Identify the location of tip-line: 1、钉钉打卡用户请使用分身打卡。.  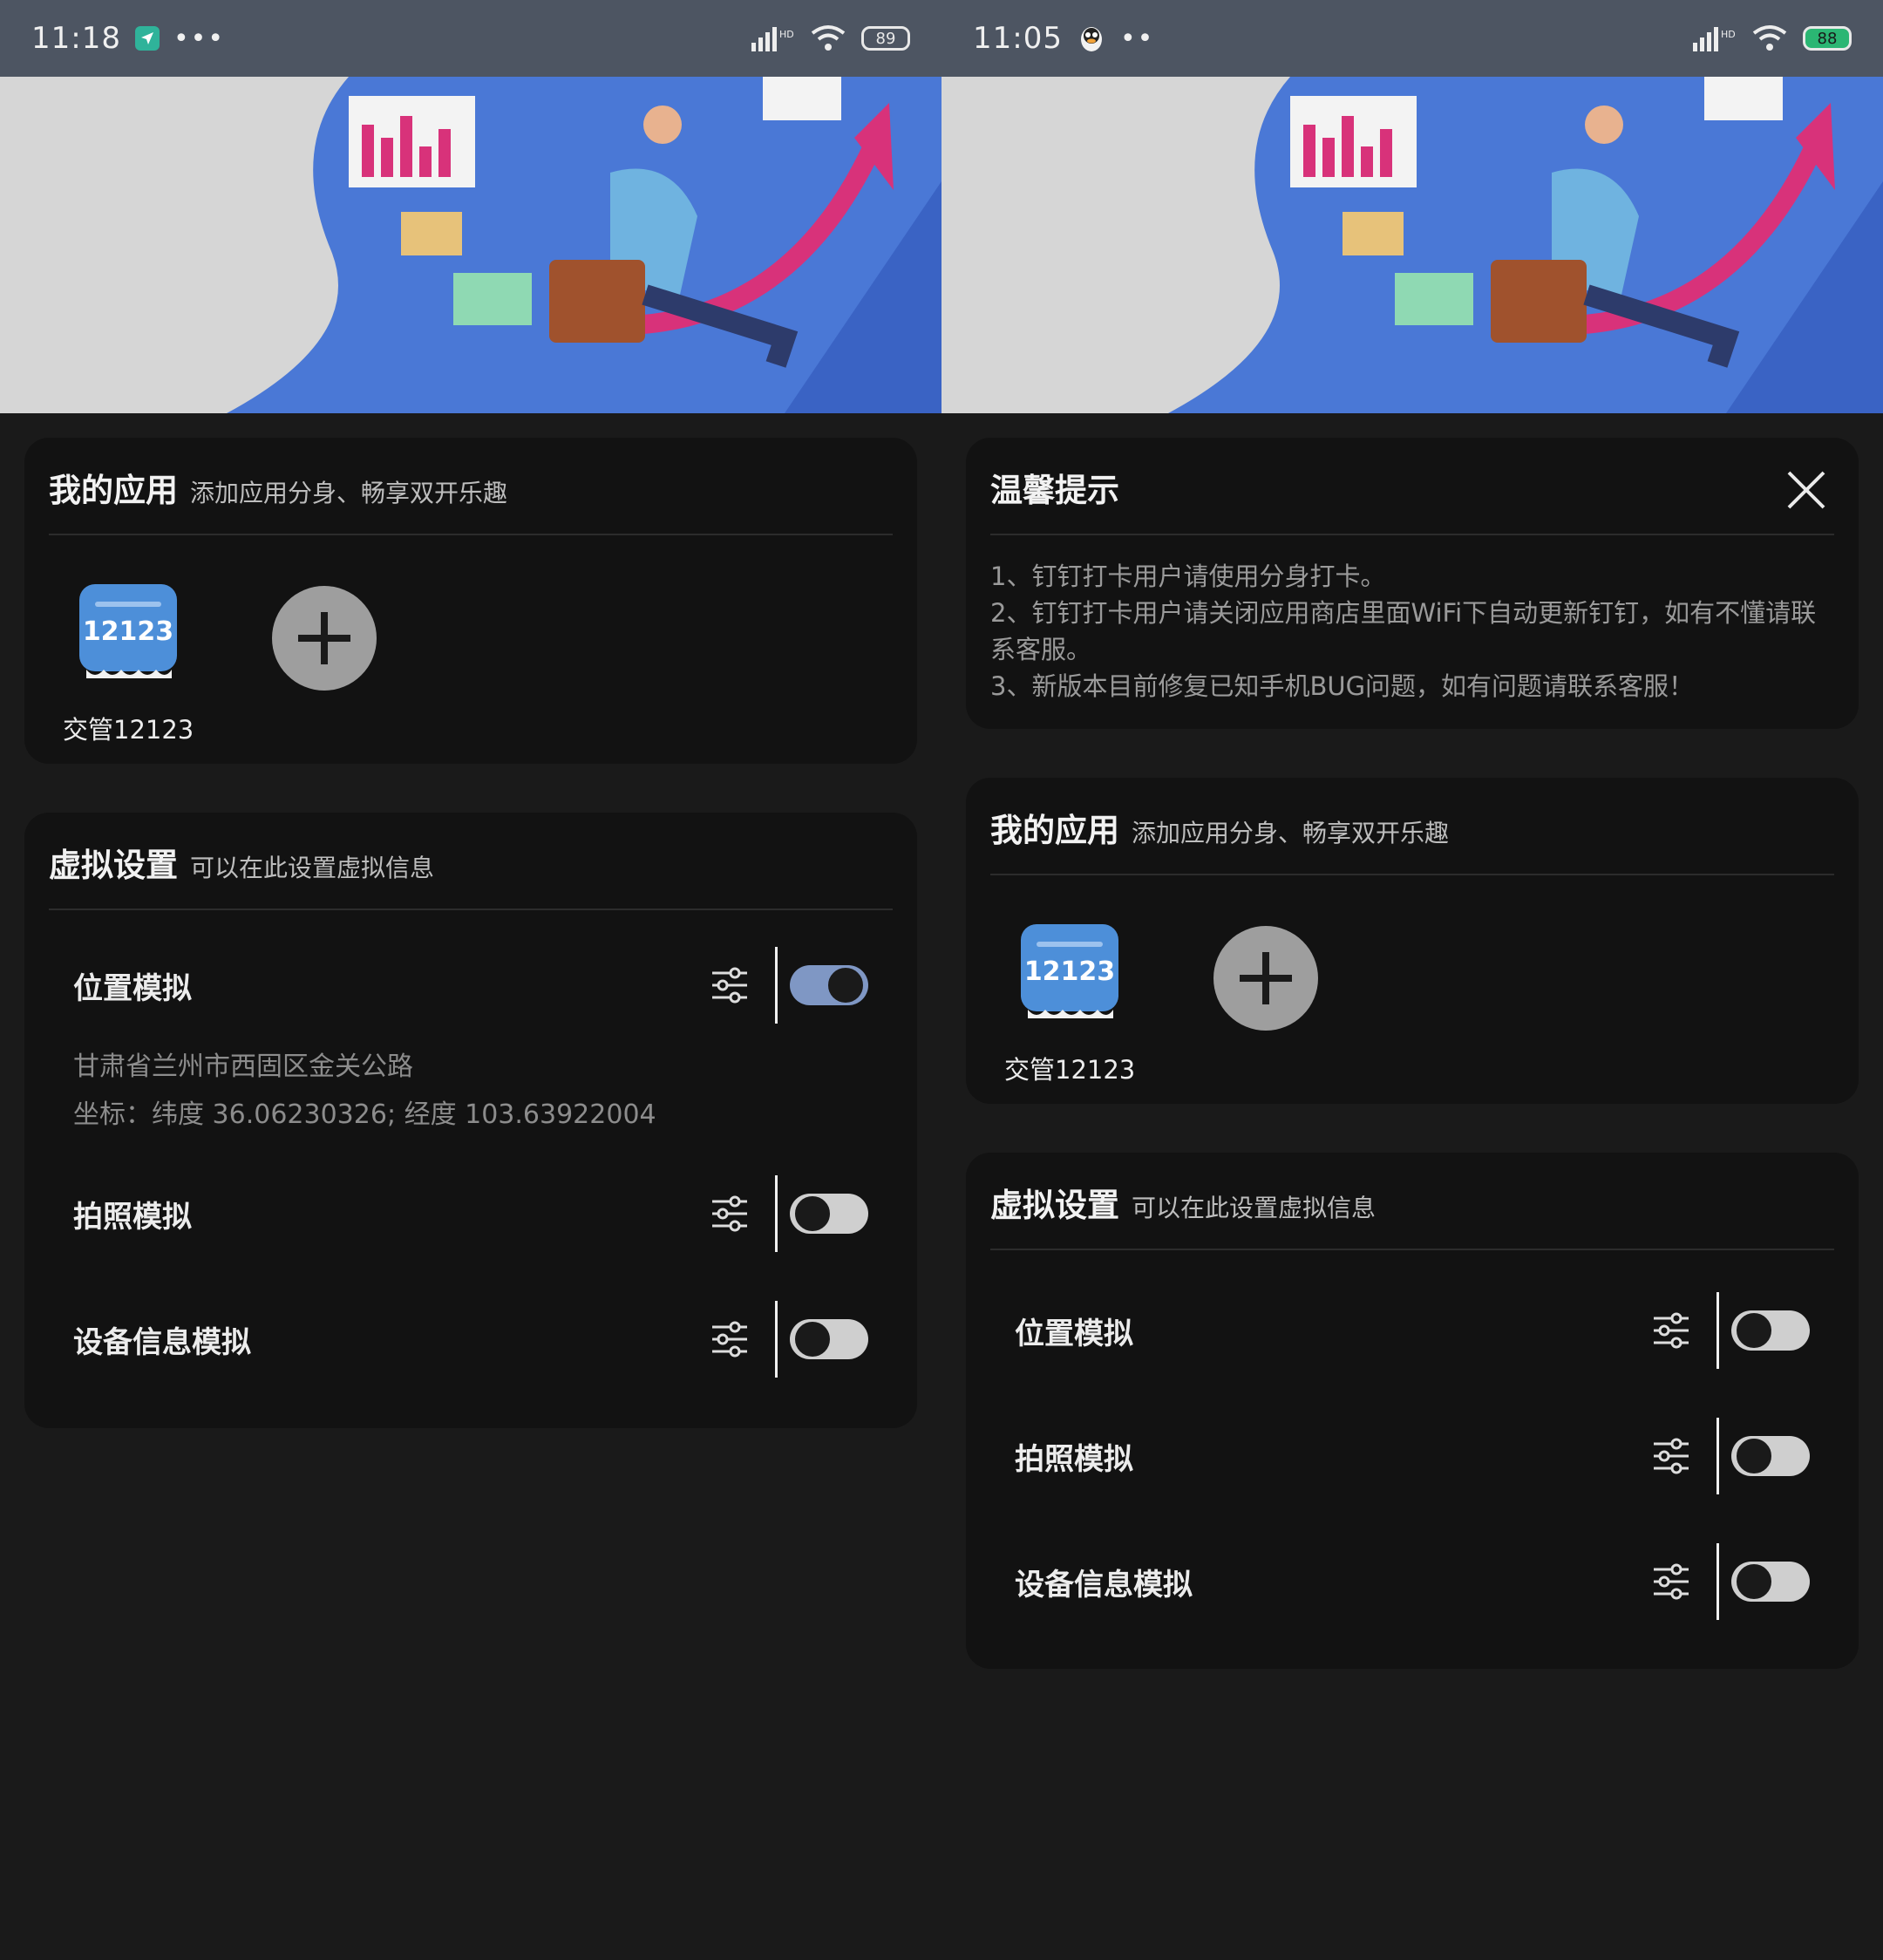
(1188, 576).